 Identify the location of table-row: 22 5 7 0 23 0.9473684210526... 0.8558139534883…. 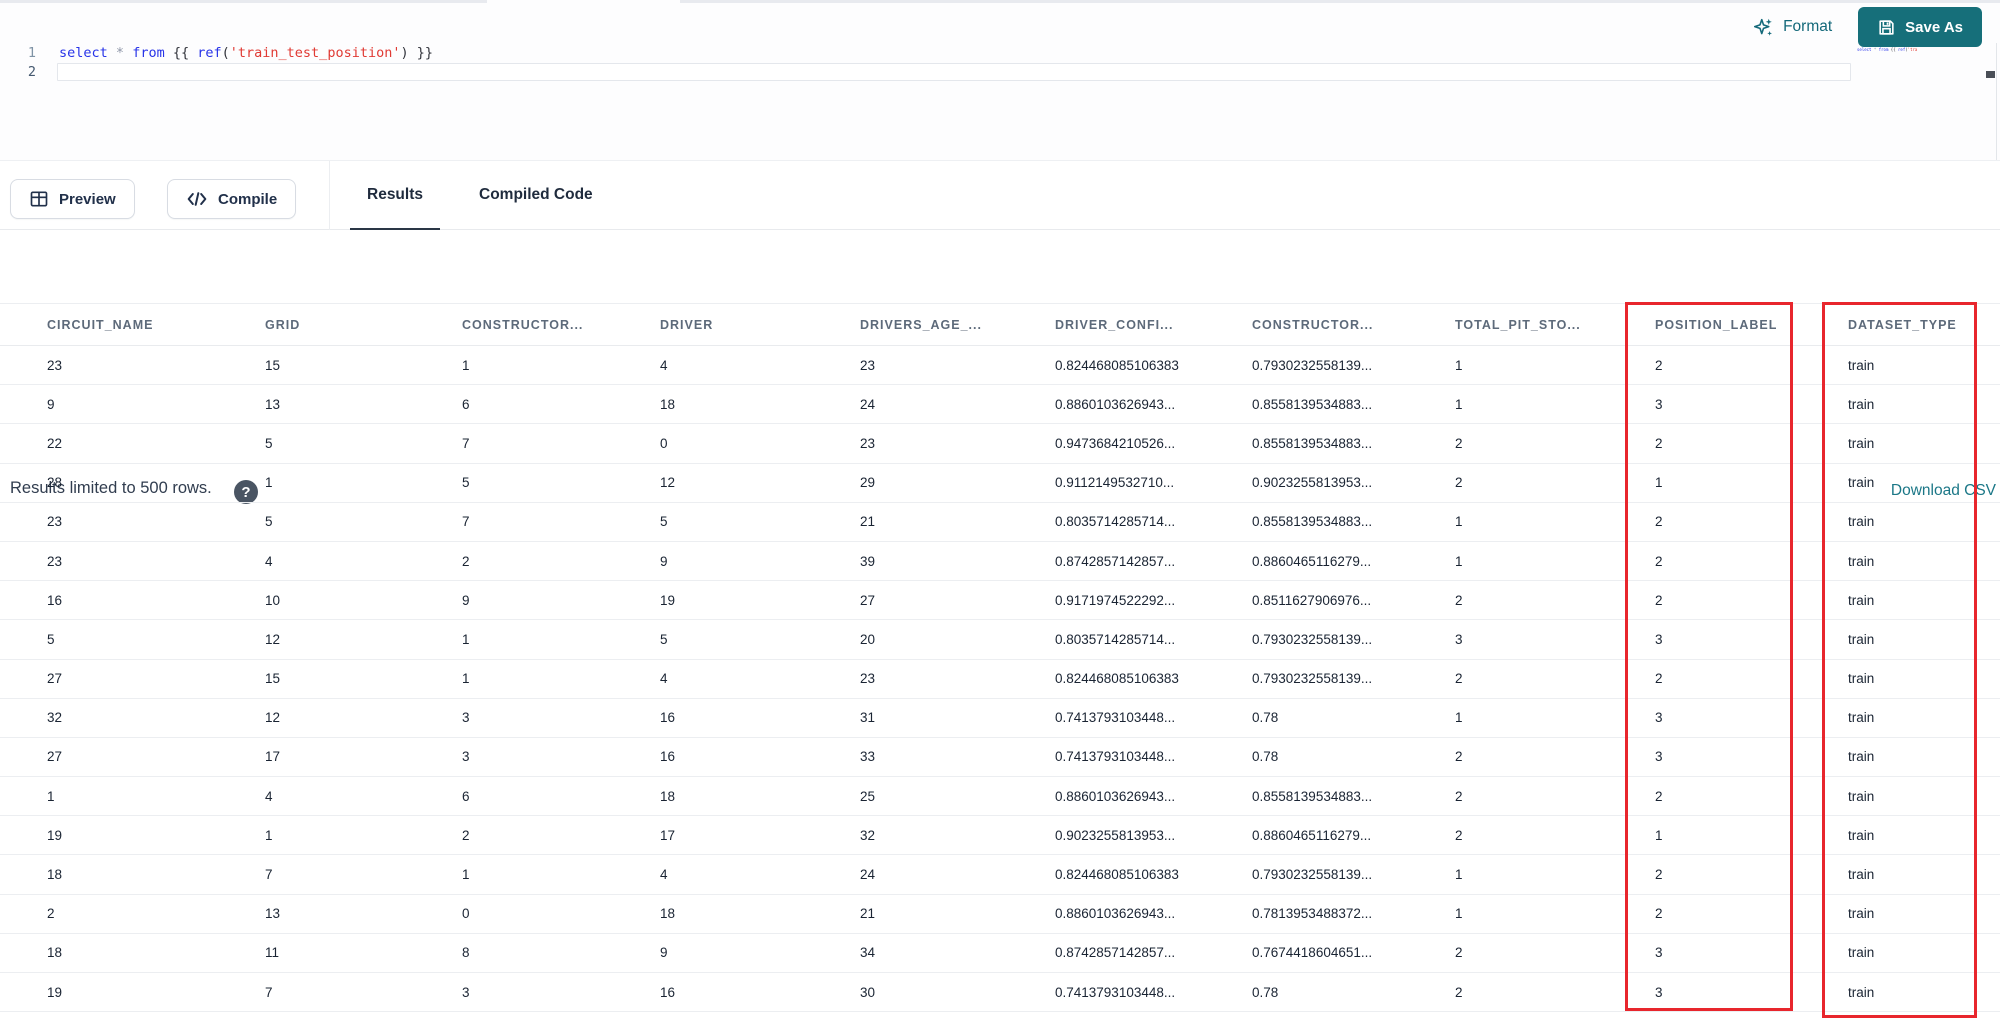
(1000, 443).